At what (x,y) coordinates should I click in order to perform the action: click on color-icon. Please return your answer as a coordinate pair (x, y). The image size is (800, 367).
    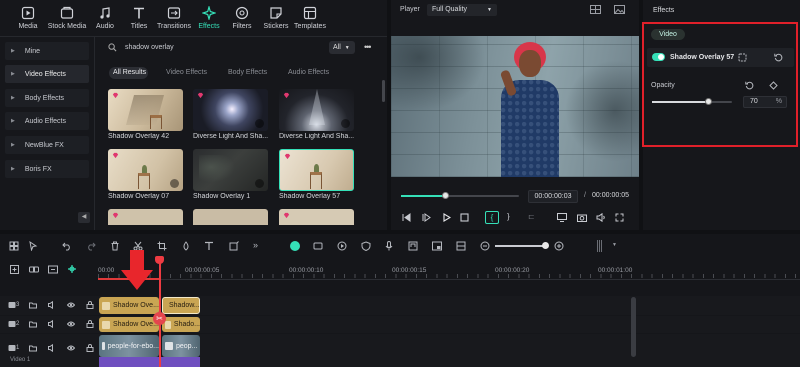
    Looking at the image, I should click on (186, 246).